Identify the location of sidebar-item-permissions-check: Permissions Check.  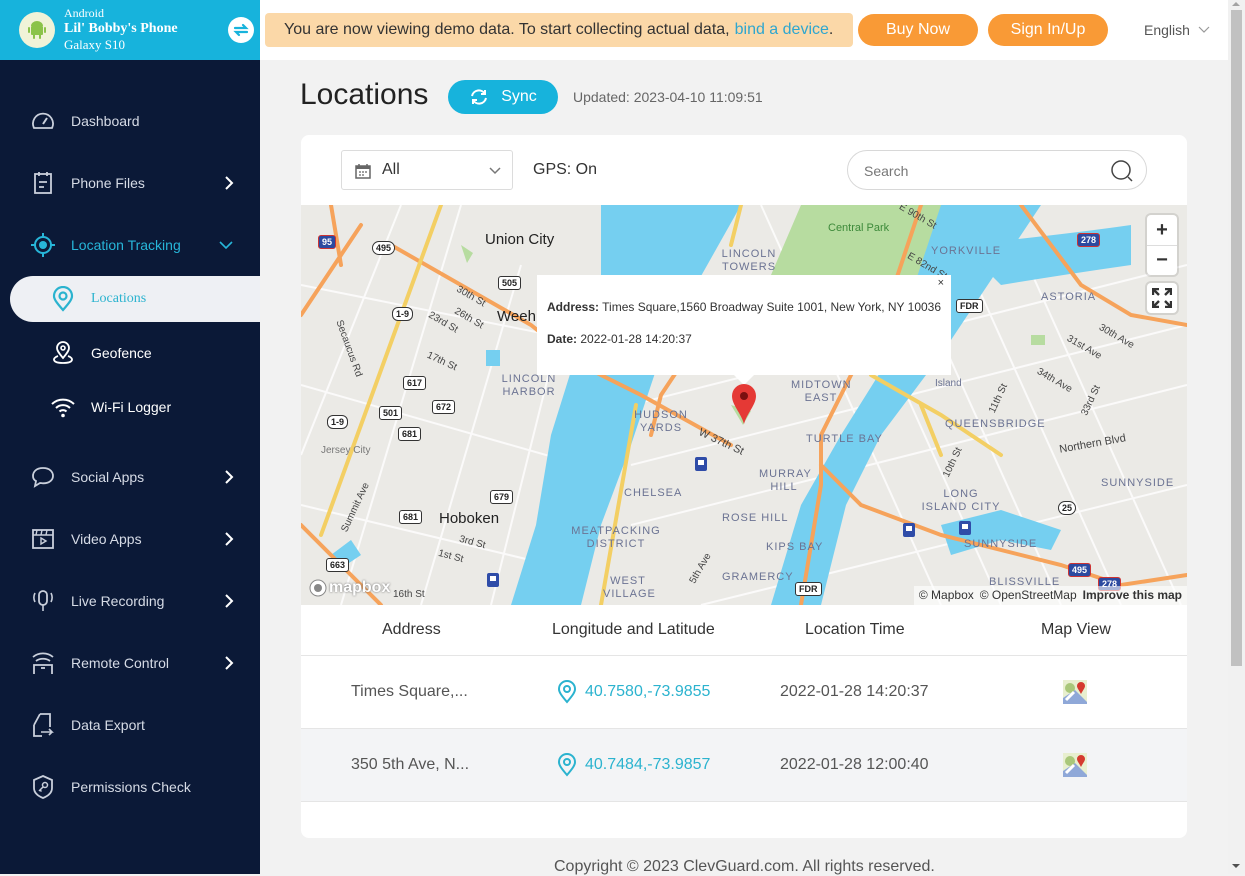
(130, 787).